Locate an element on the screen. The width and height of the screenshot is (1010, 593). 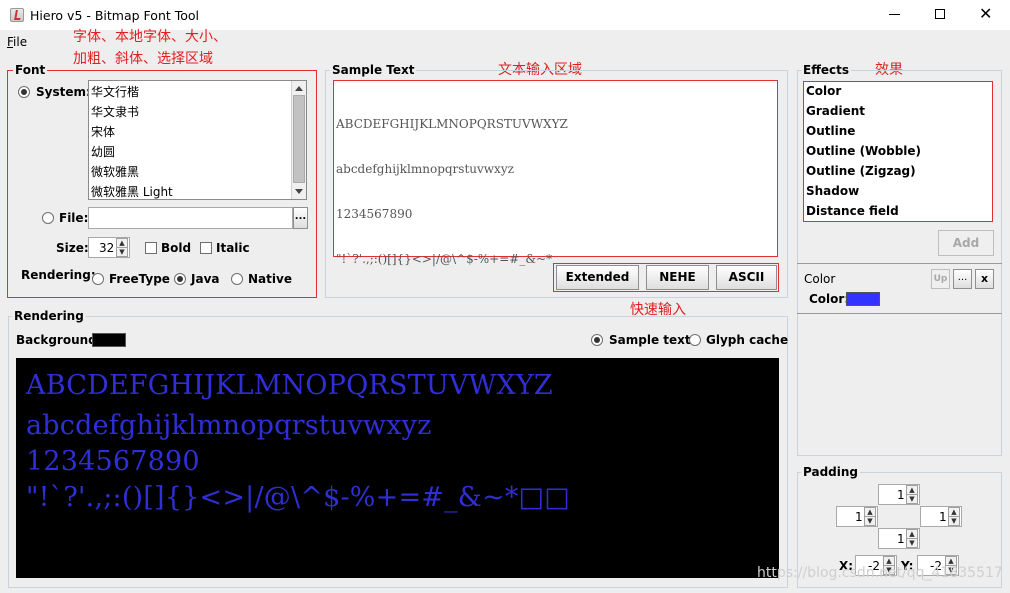
italic-checkbox is located at coordinates (206, 248).